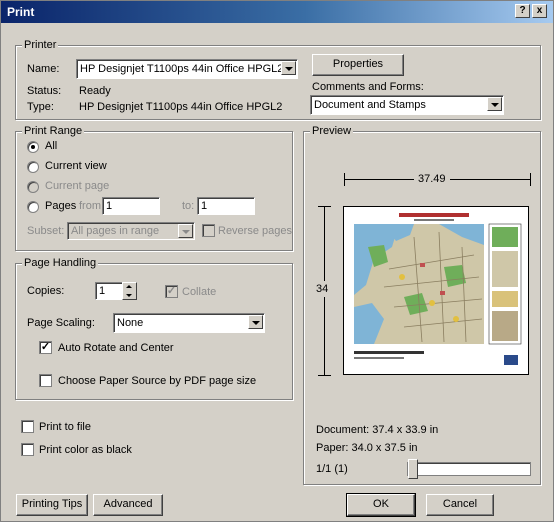 Image resolution: width=554 pixels, height=522 pixels. What do you see at coordinates (368, 87) in the screenshot?
I see `comments-forms-label: Comments and Forms:` at bounding box center [368, 87].